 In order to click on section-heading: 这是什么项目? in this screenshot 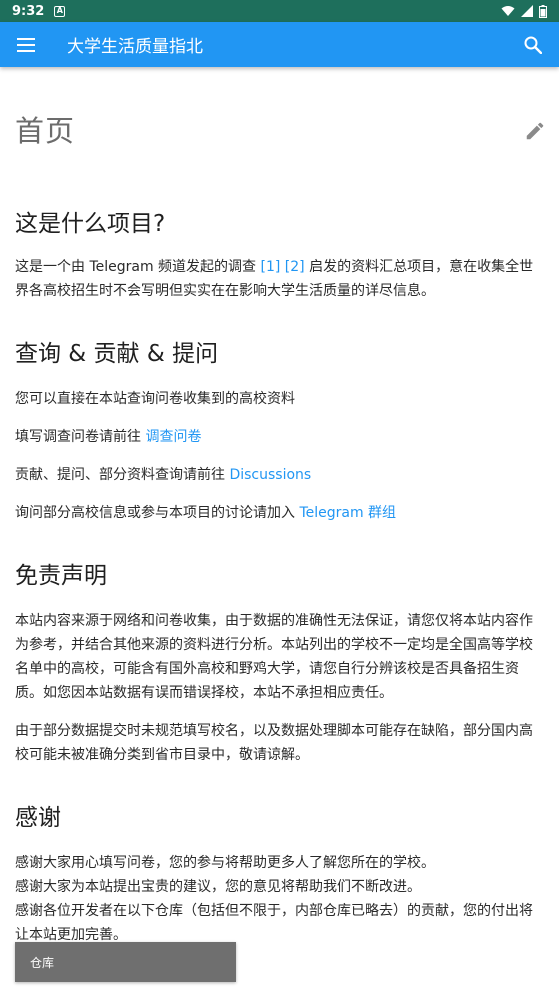, I will do `click(90, 224)`.